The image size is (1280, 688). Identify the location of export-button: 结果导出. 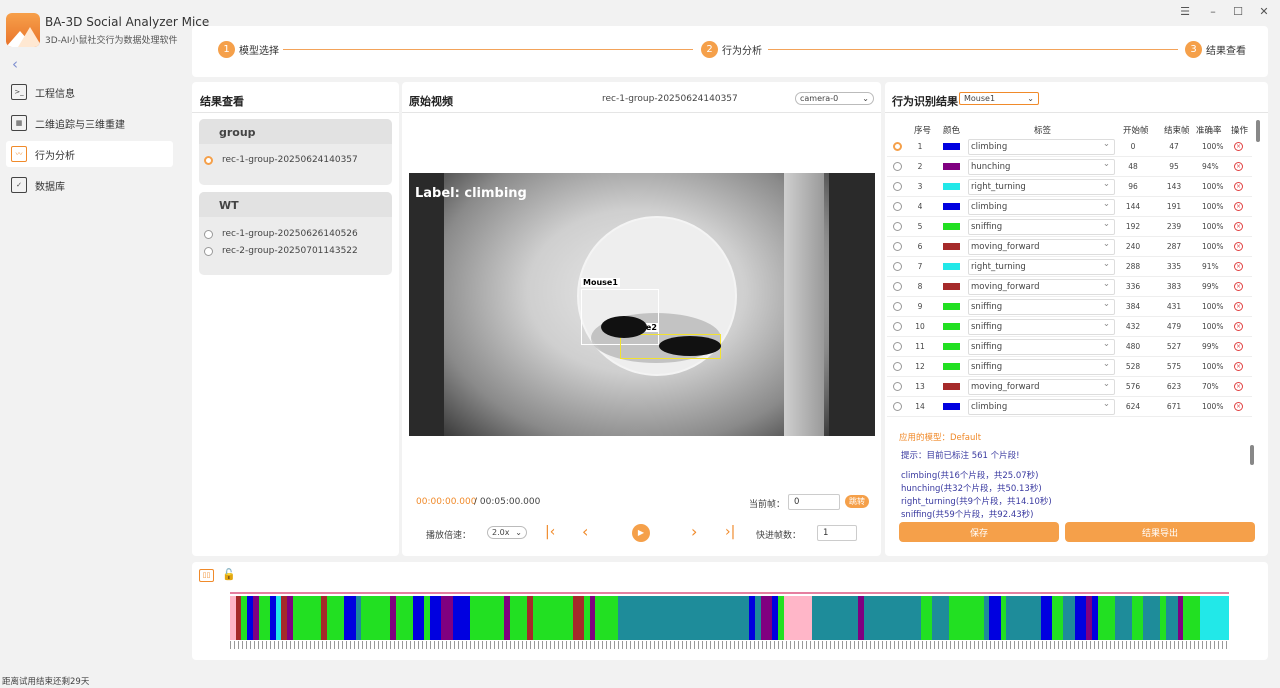
(1160, 532).